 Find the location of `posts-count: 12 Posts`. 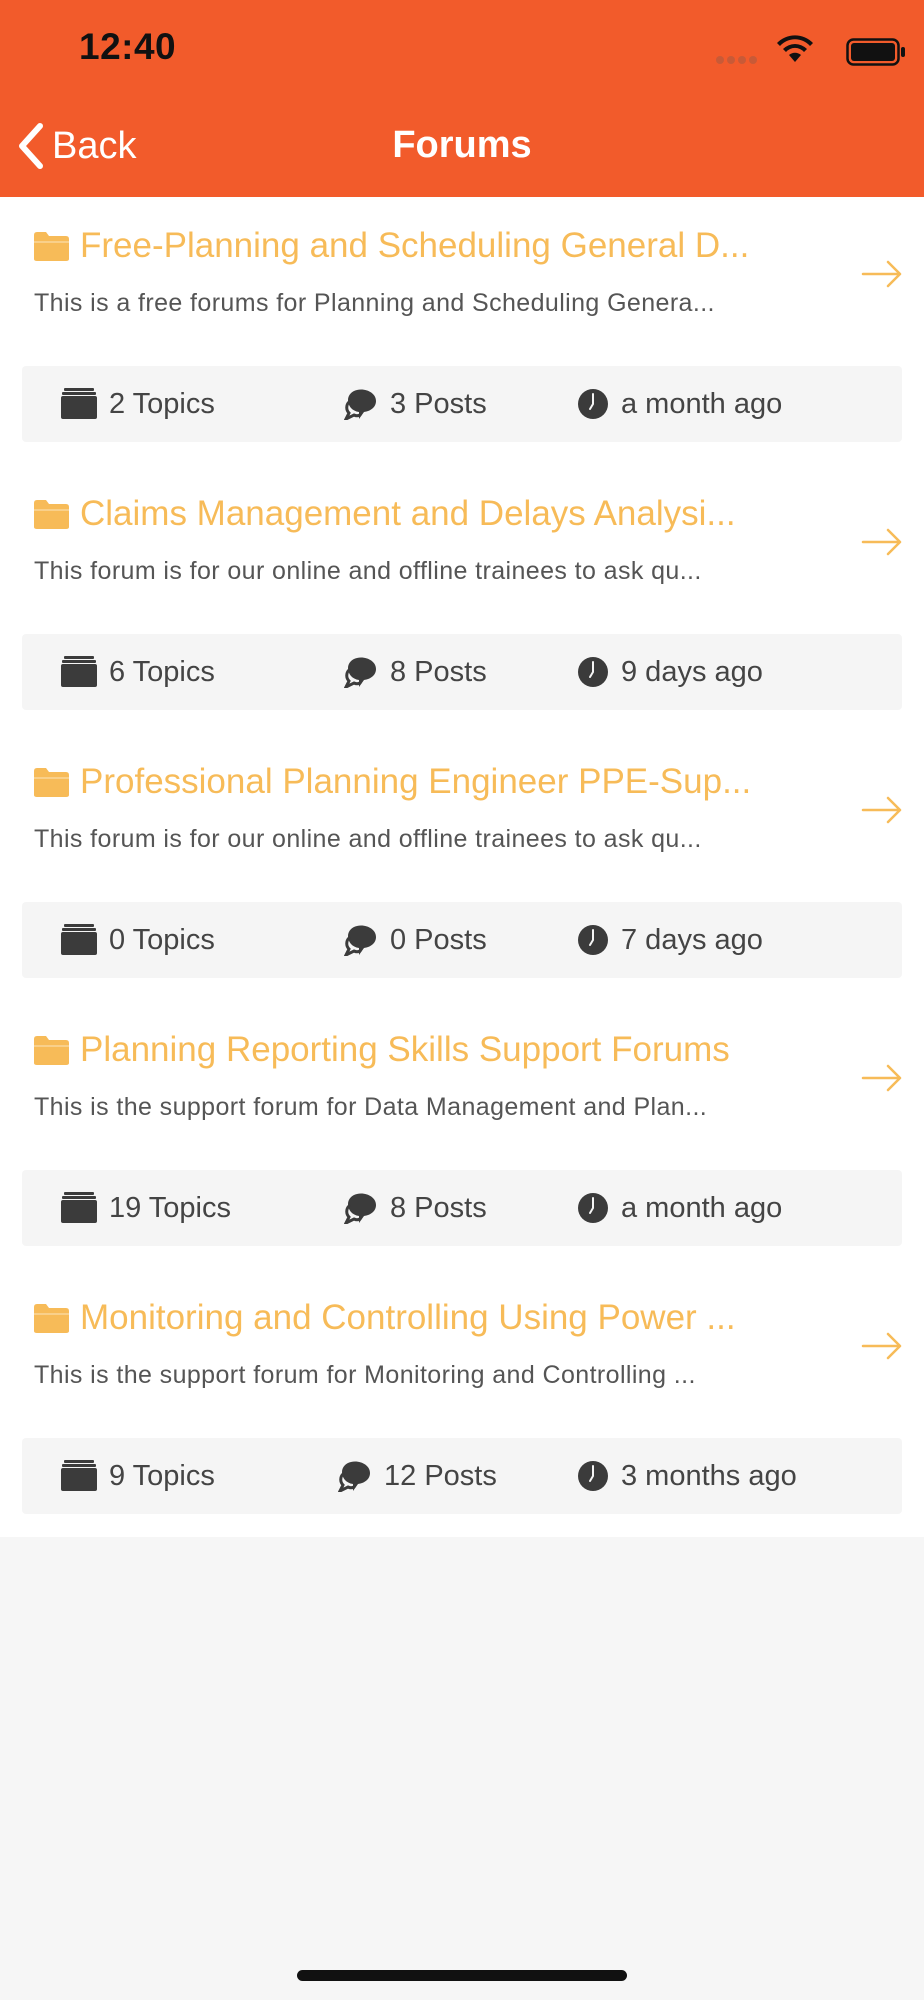

posts-count: 12 Posts is located at coordinates (440, 1475).